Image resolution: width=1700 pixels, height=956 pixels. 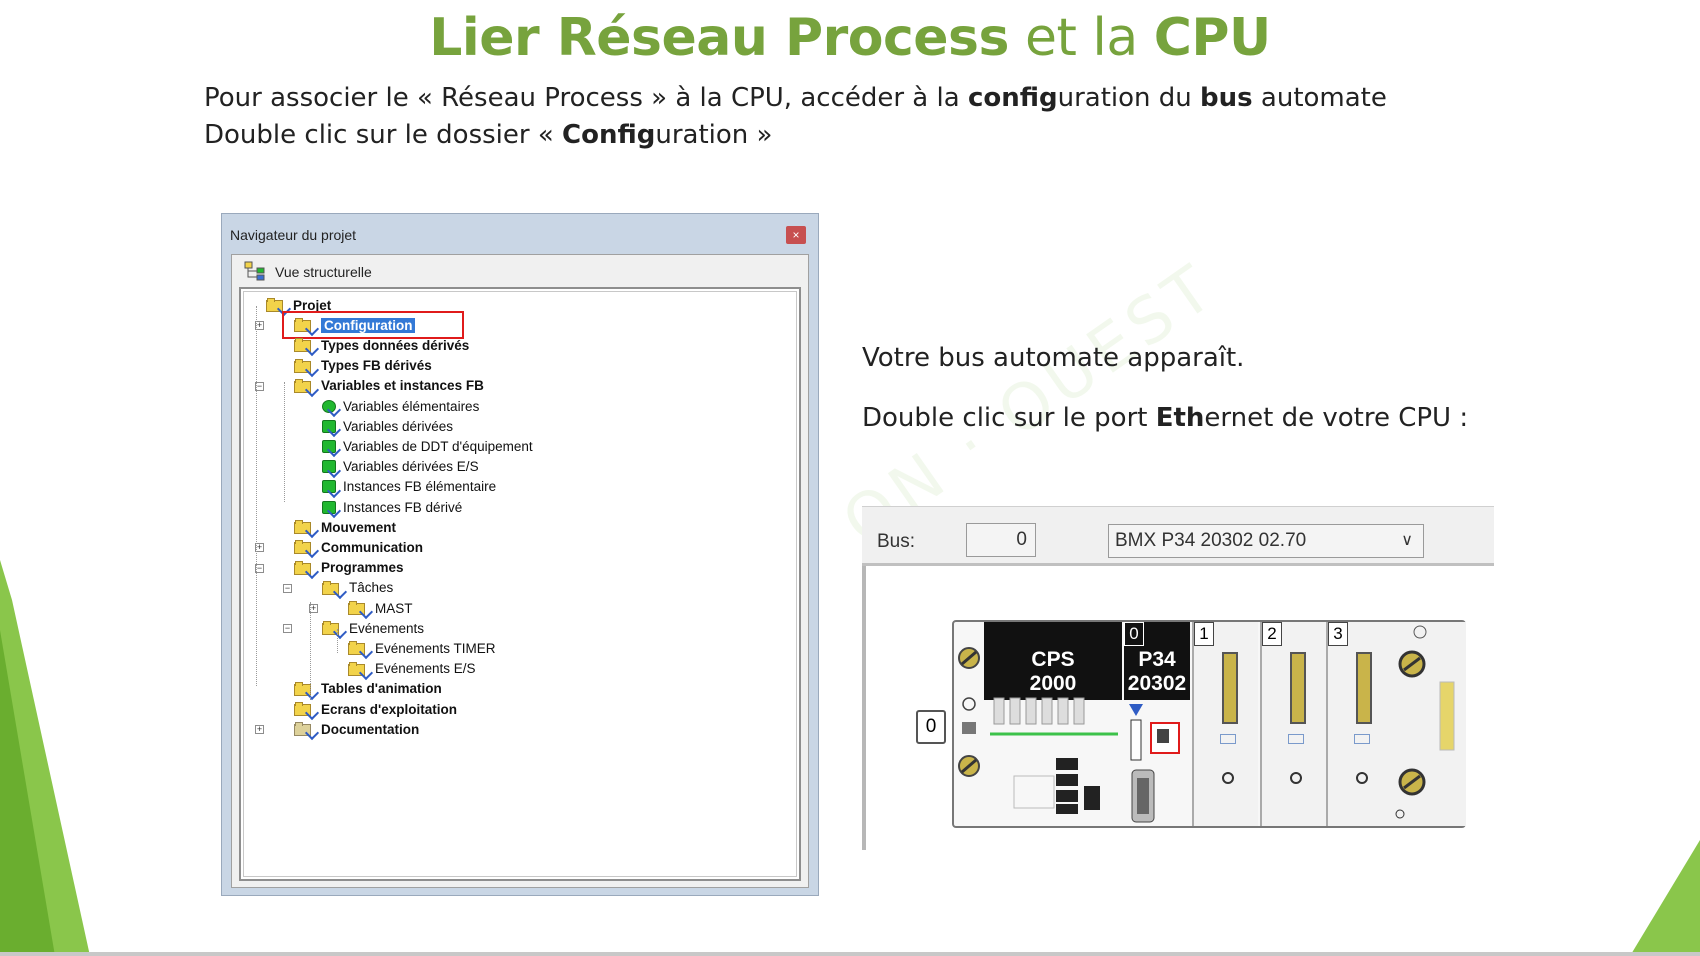 What do you see at coordinates (1428, 724) in the screenshot?
I see `rack-end-icon` at bounding box center [1428, 724].